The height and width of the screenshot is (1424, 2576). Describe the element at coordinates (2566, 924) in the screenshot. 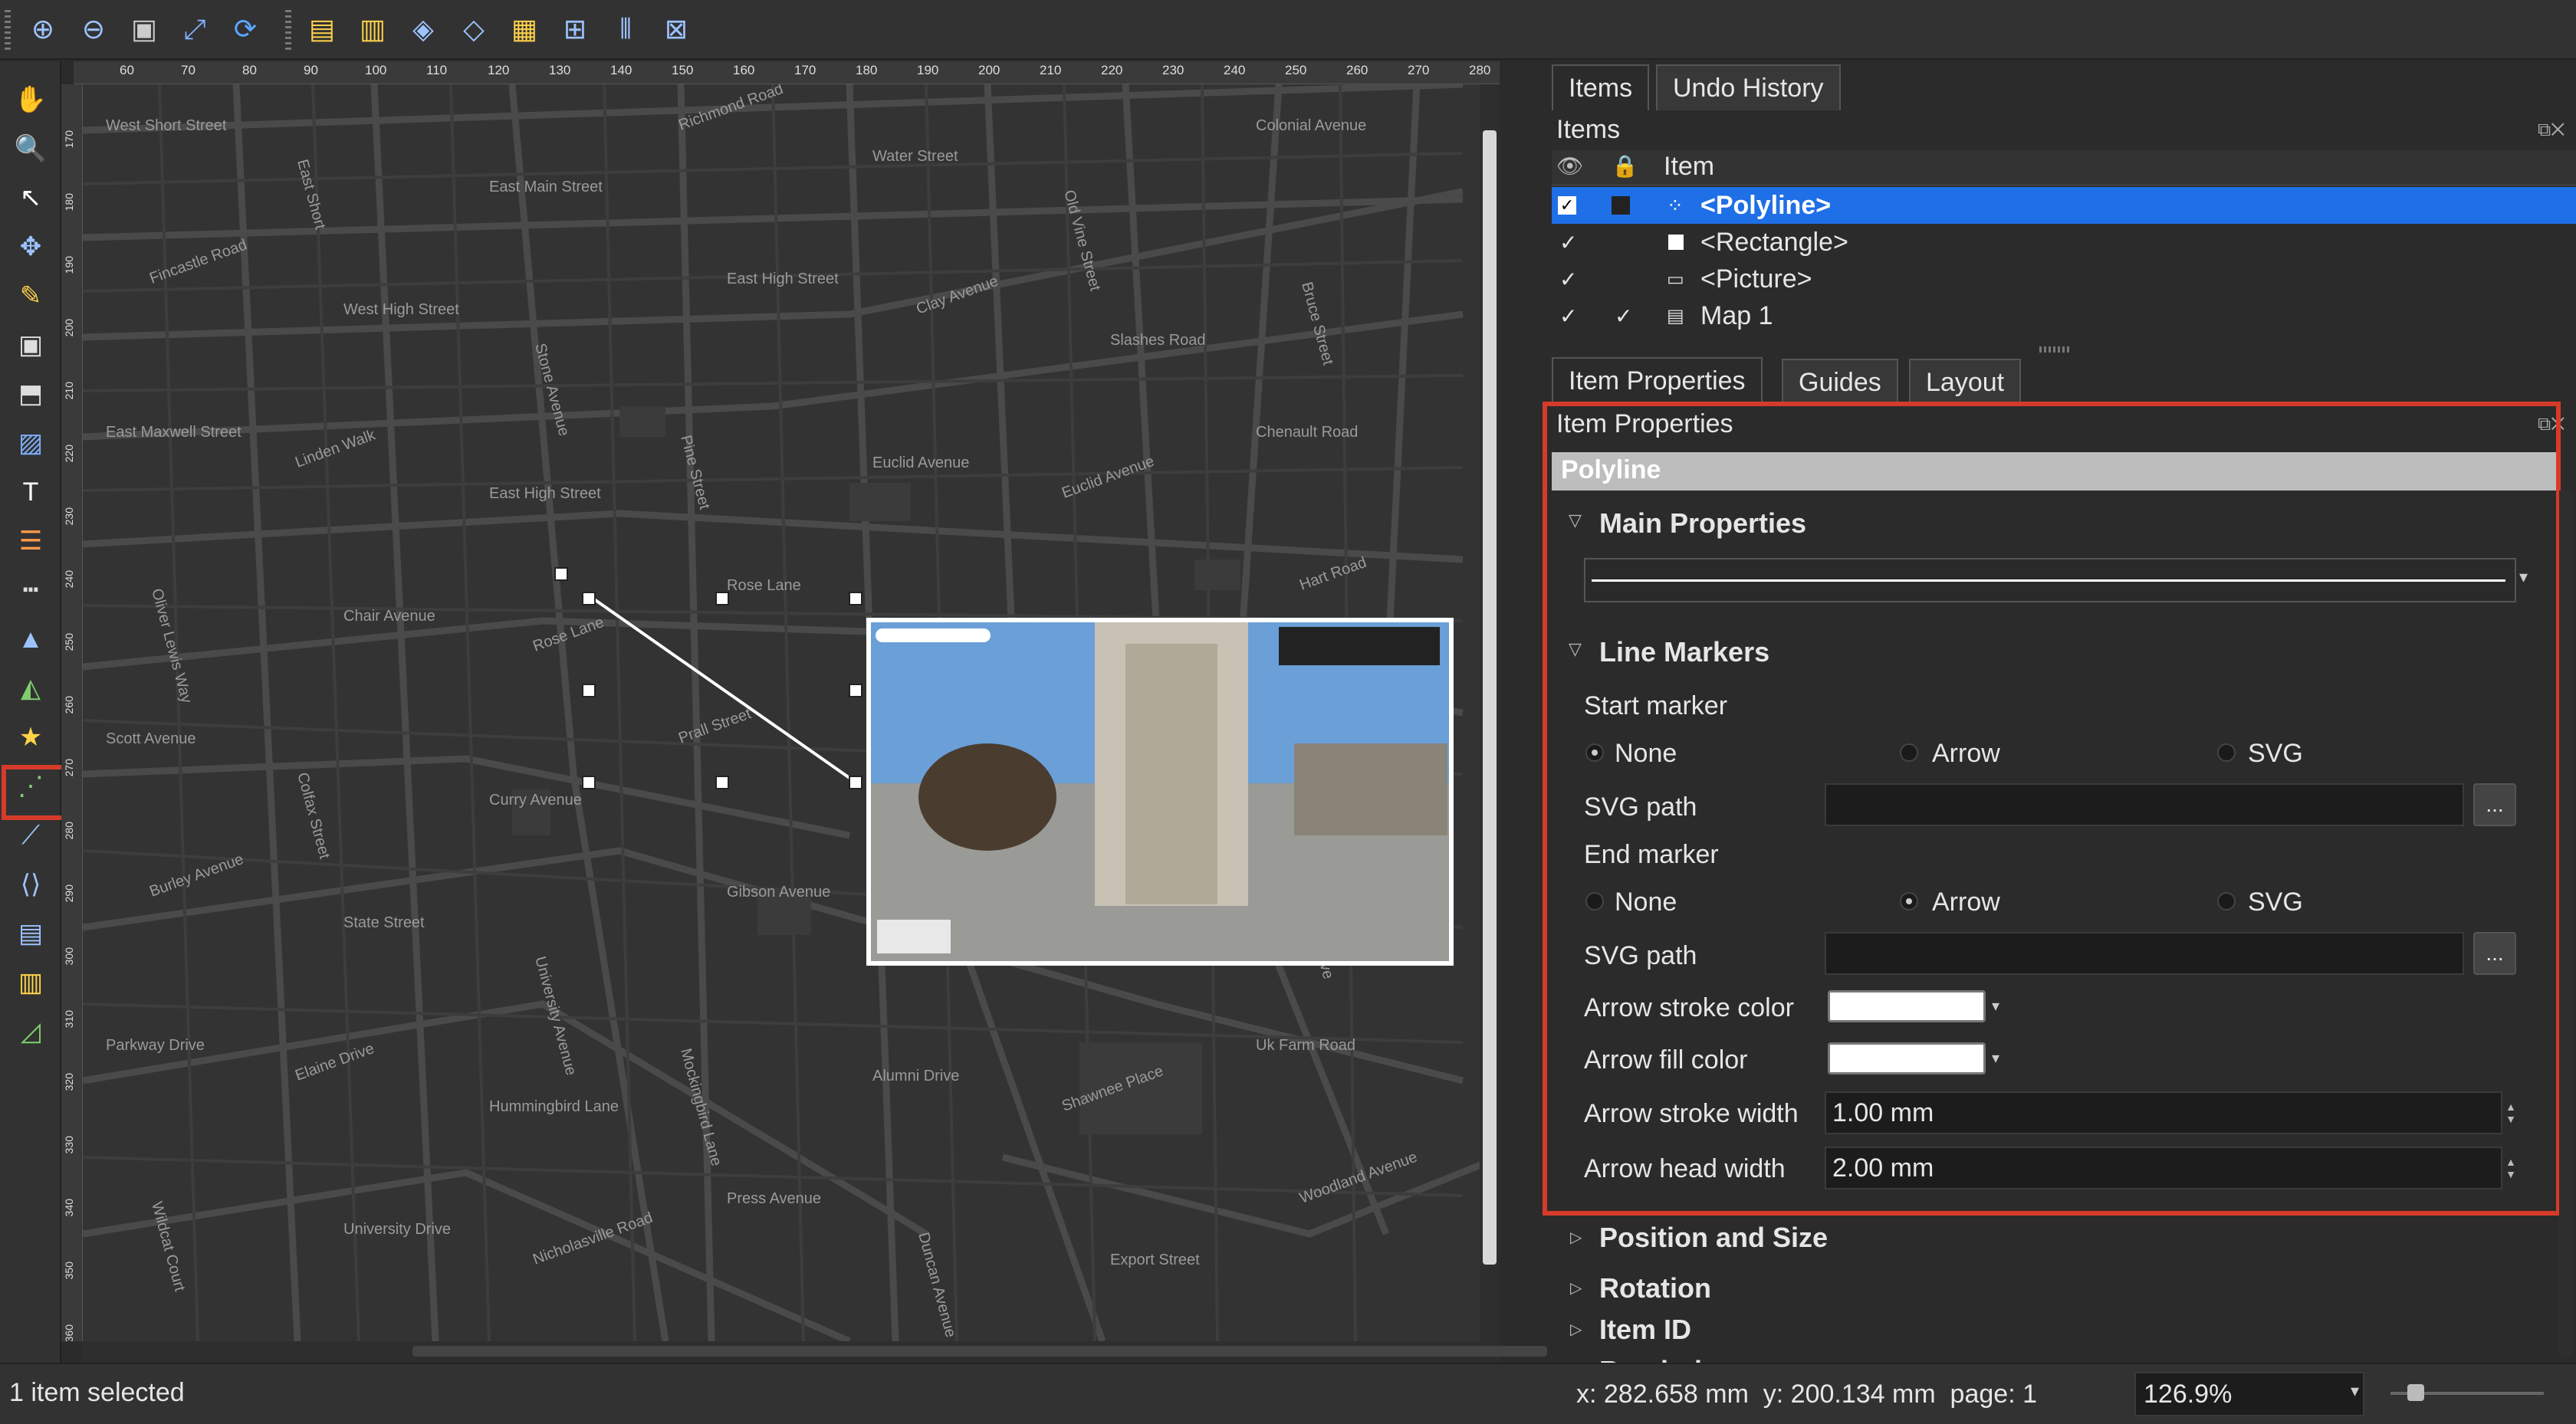

I see `properties-scrollbar` at that location.